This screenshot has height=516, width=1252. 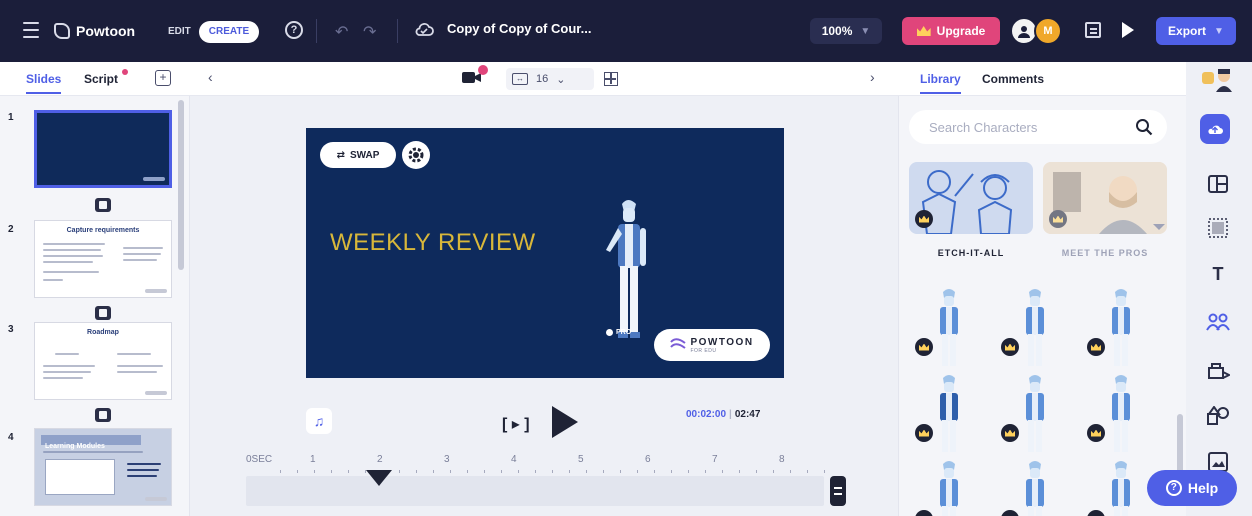 I want to click on swap-label: SWAP, so click(x=364, y=155).